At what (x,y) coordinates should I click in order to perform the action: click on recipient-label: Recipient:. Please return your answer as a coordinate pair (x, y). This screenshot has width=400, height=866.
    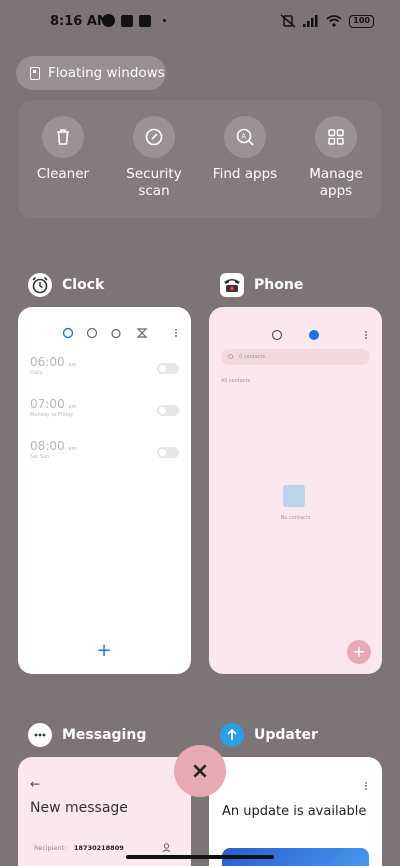
    Looking at the image, I should click on (50, 848).